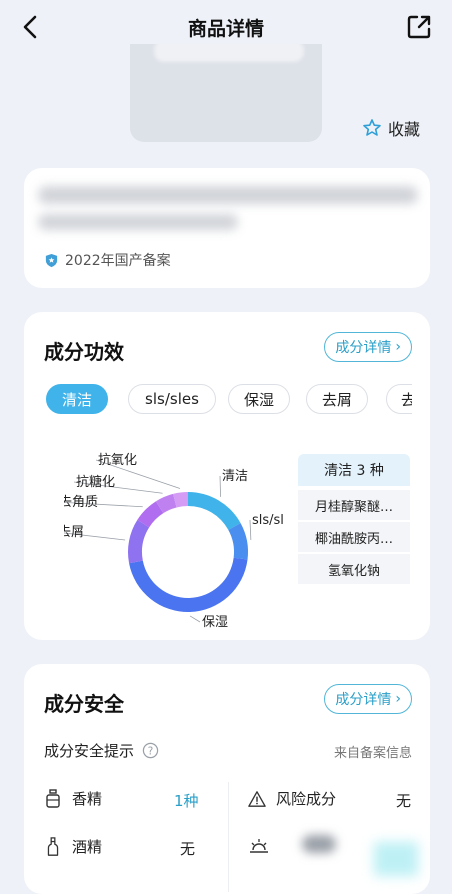  I want to click on alcohol-label: 酒精, so click(87, 847).